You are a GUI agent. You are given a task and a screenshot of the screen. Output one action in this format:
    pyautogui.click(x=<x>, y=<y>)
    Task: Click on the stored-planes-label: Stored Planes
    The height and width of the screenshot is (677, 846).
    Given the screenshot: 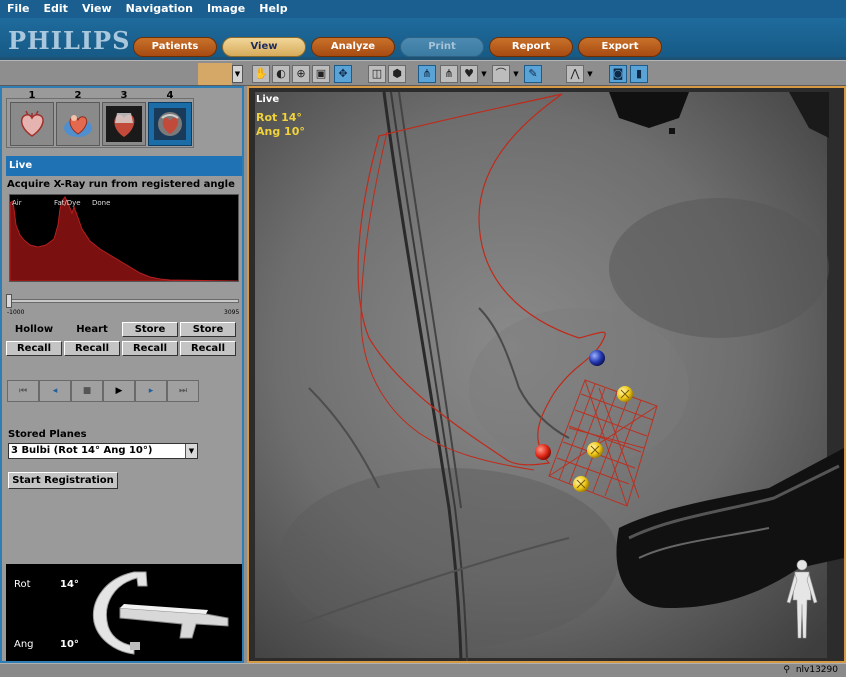 What is the action you would take?
    pyautogui.click(x=47, y=434)
    